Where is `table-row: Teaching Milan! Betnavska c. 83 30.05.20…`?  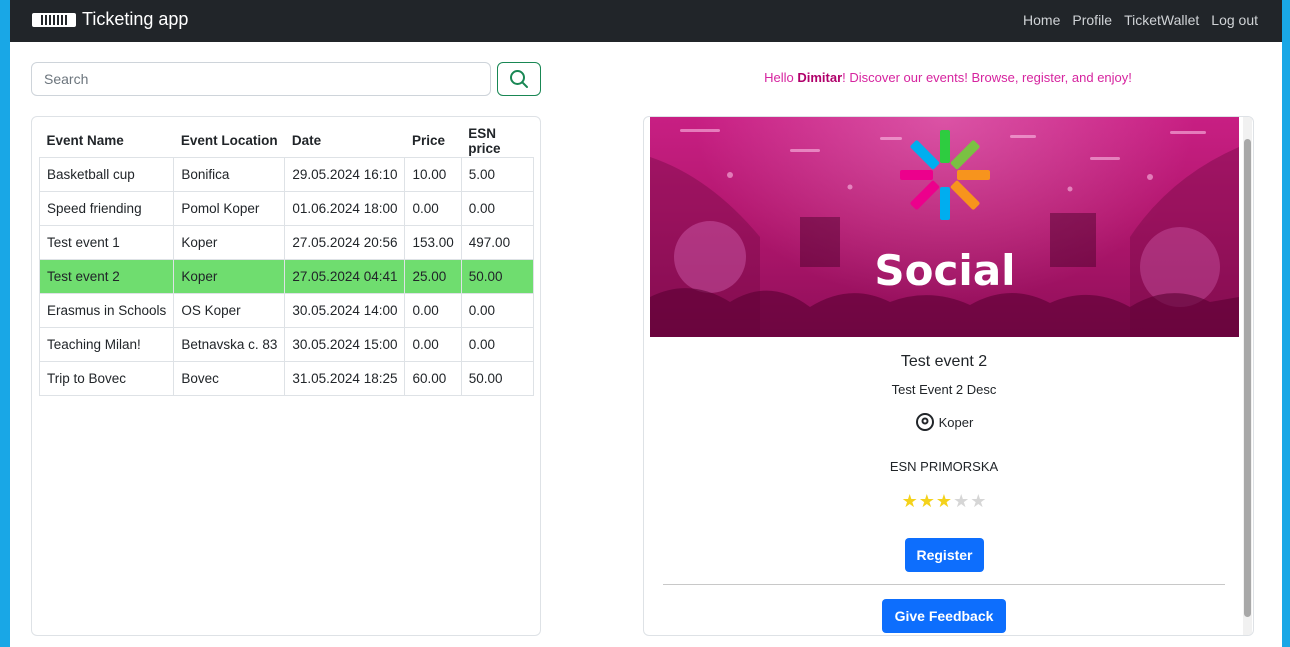 table-row: Teaching Milan! Betnavska c. 83 30.05.20… is located at coordinates (286, 344).